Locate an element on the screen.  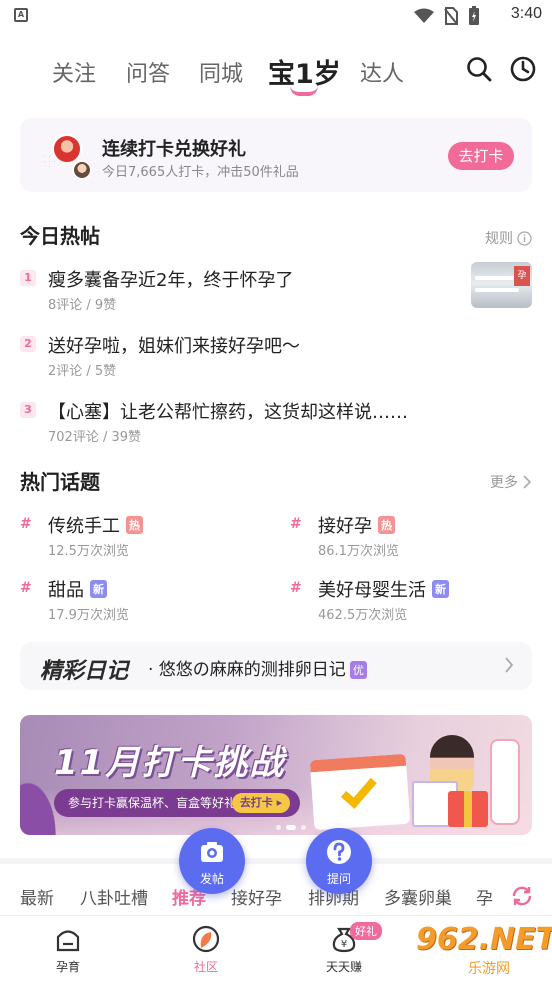
diary-logo: 精彩日记 is located at coordinates (84, 671).